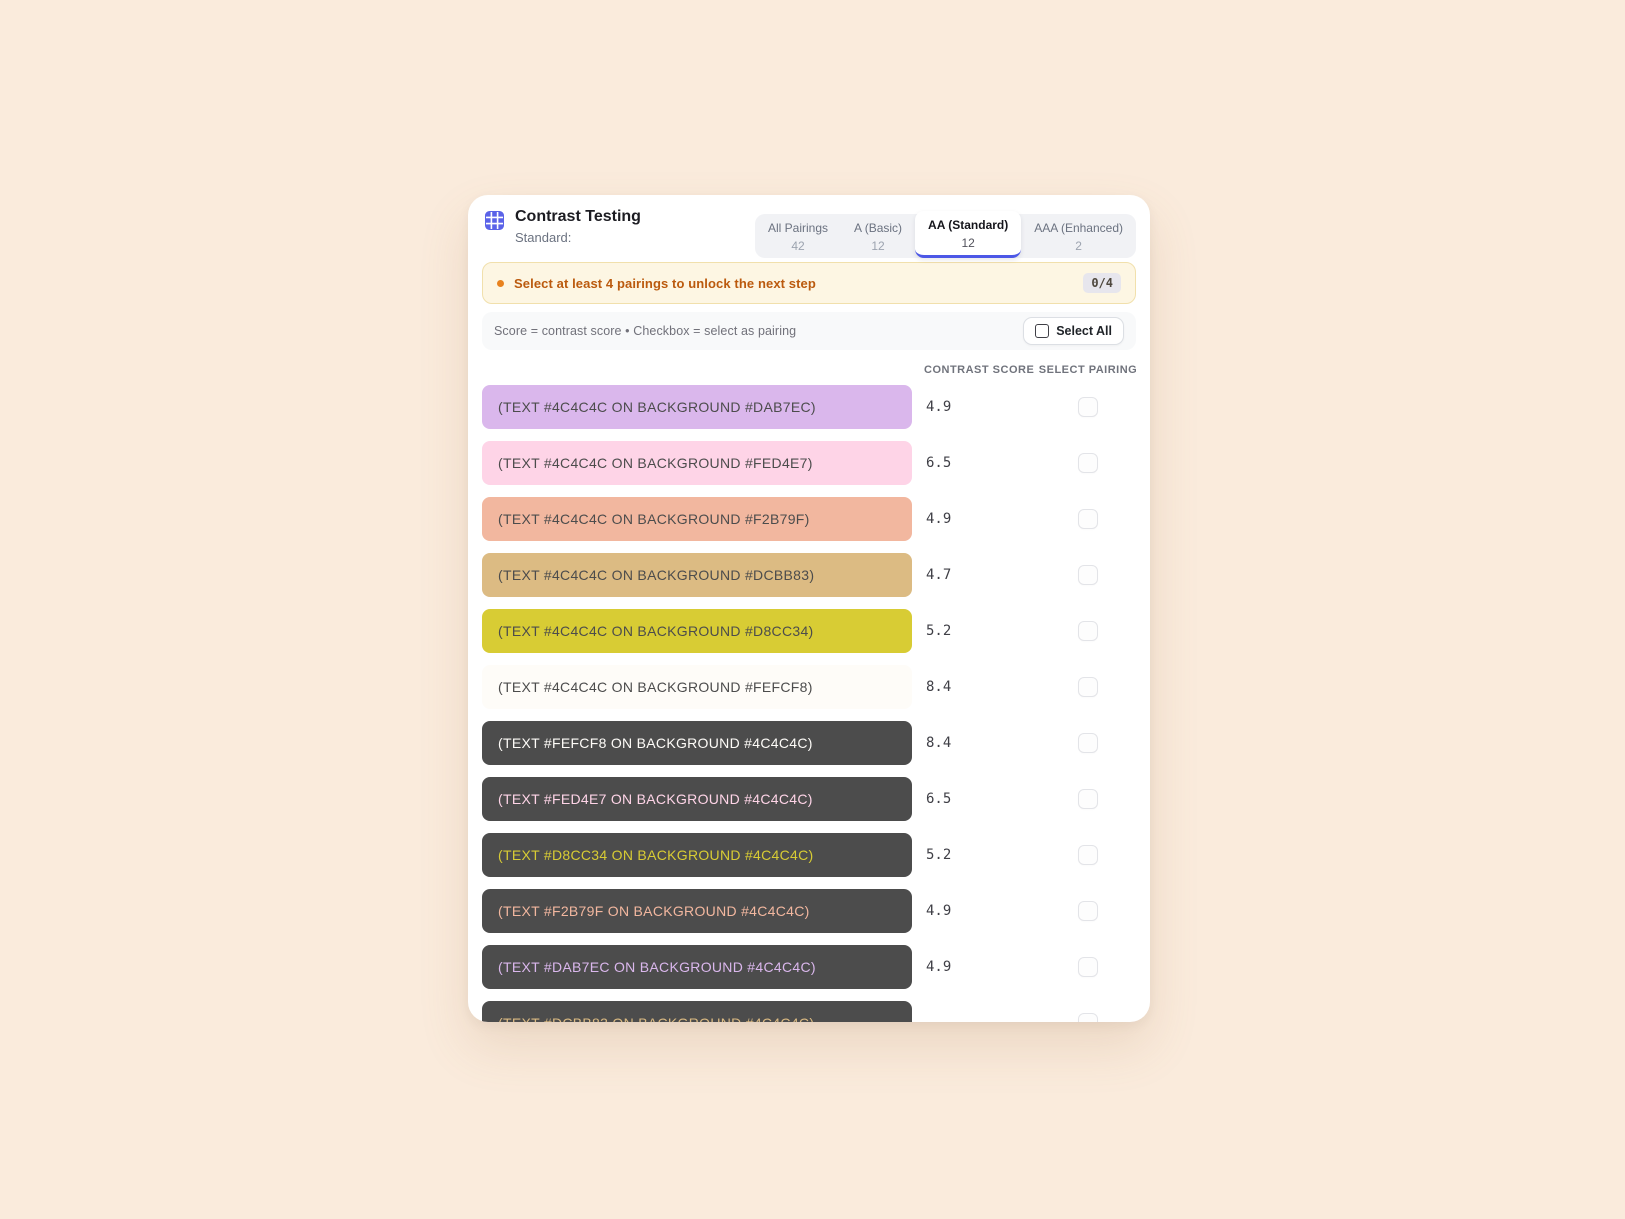 This screenshot has height=1219, width=1625. Describe the element at coordinates (654, 519) in the screenshot. I see `pairing-label: (TEXT #4C4C4C ON BACKGROUND #F2B79F)` at that location.